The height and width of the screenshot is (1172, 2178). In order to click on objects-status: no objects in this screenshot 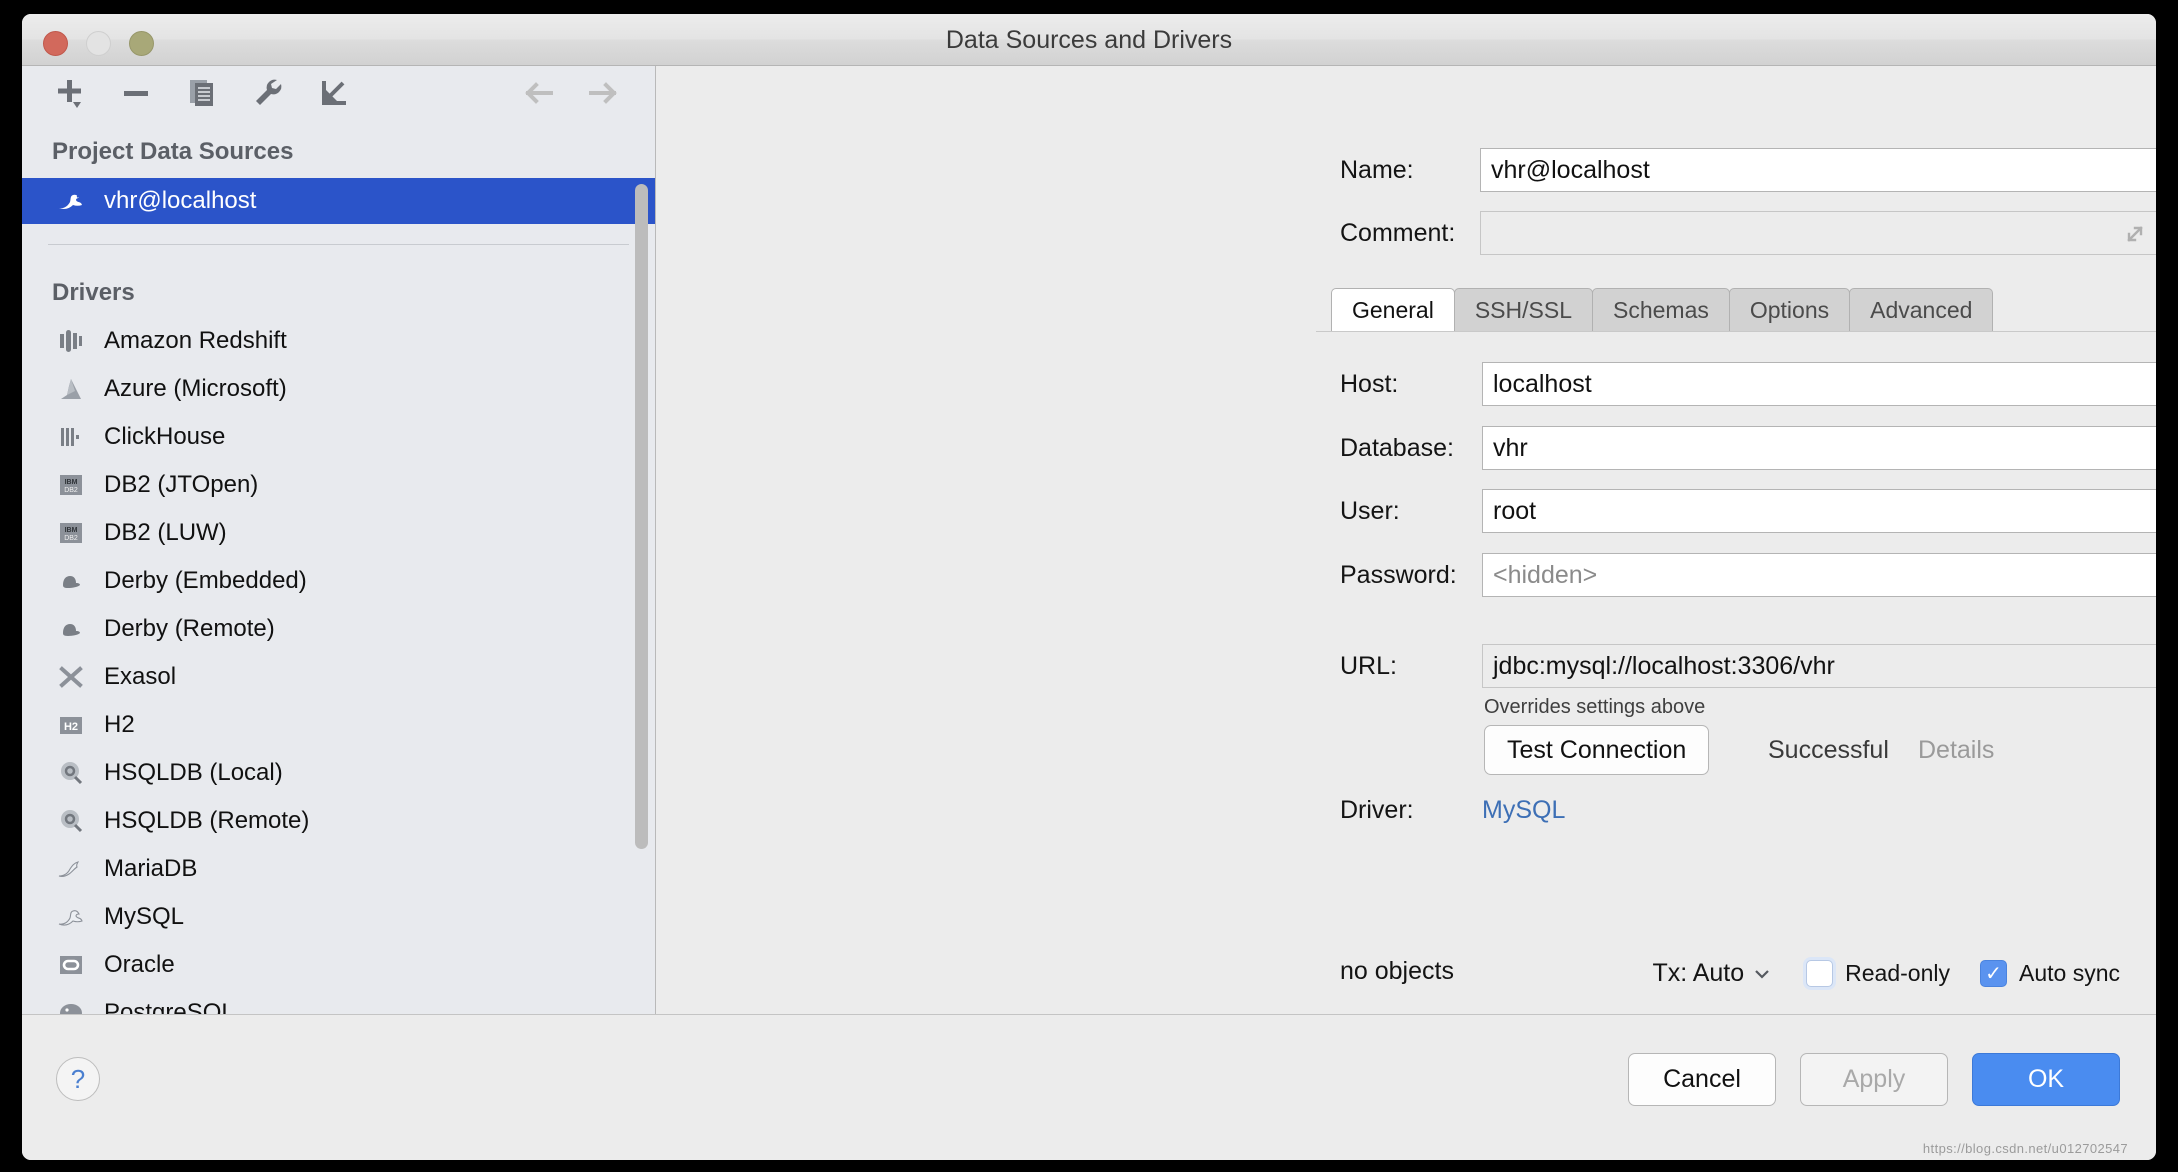, I will do `click(1397, 971)`.